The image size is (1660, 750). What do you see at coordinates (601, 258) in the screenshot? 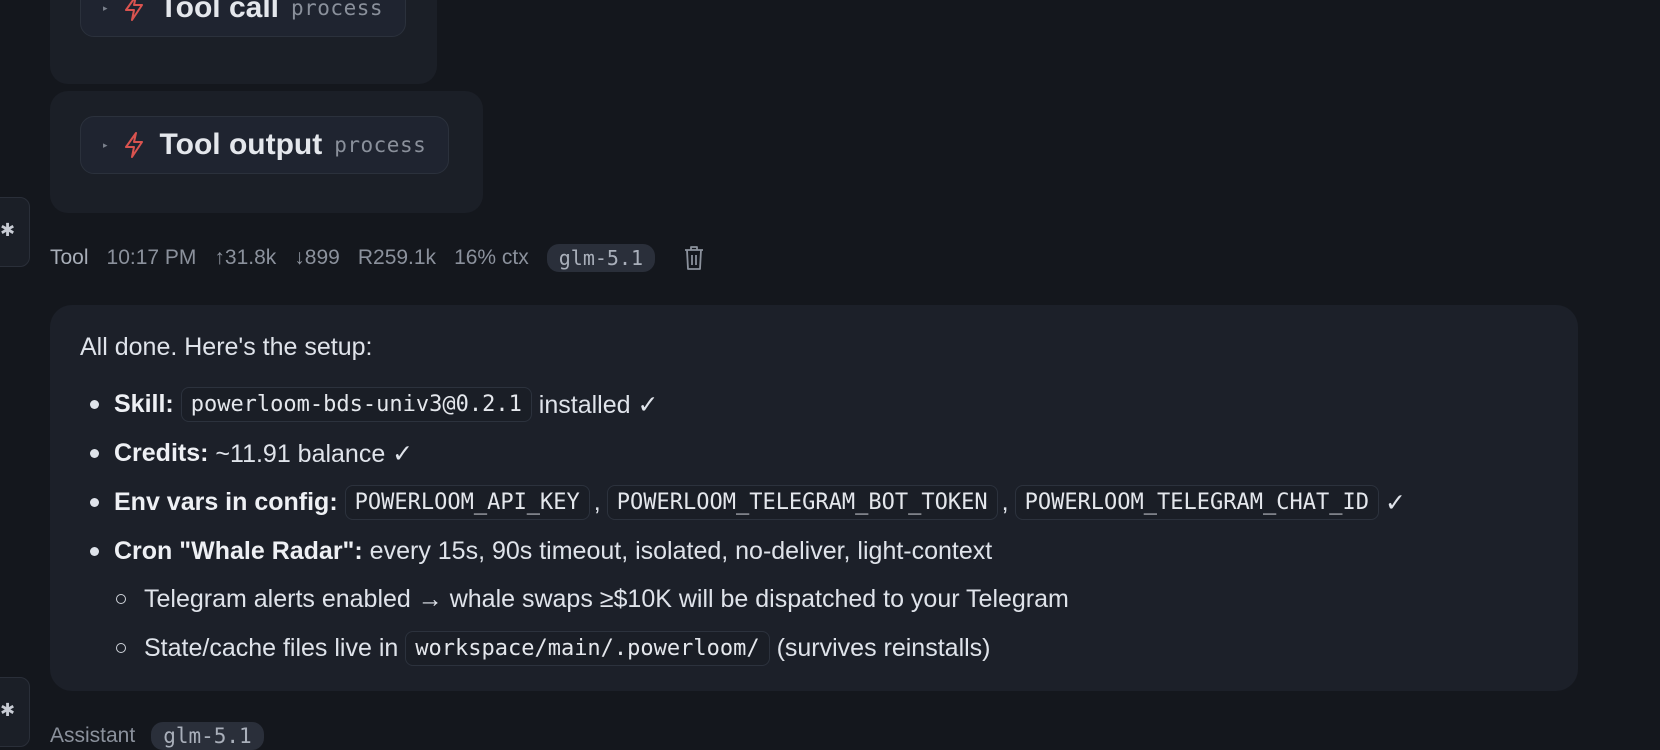
I see `model-badge: glm-5.1` at bounding box center [601, 258].